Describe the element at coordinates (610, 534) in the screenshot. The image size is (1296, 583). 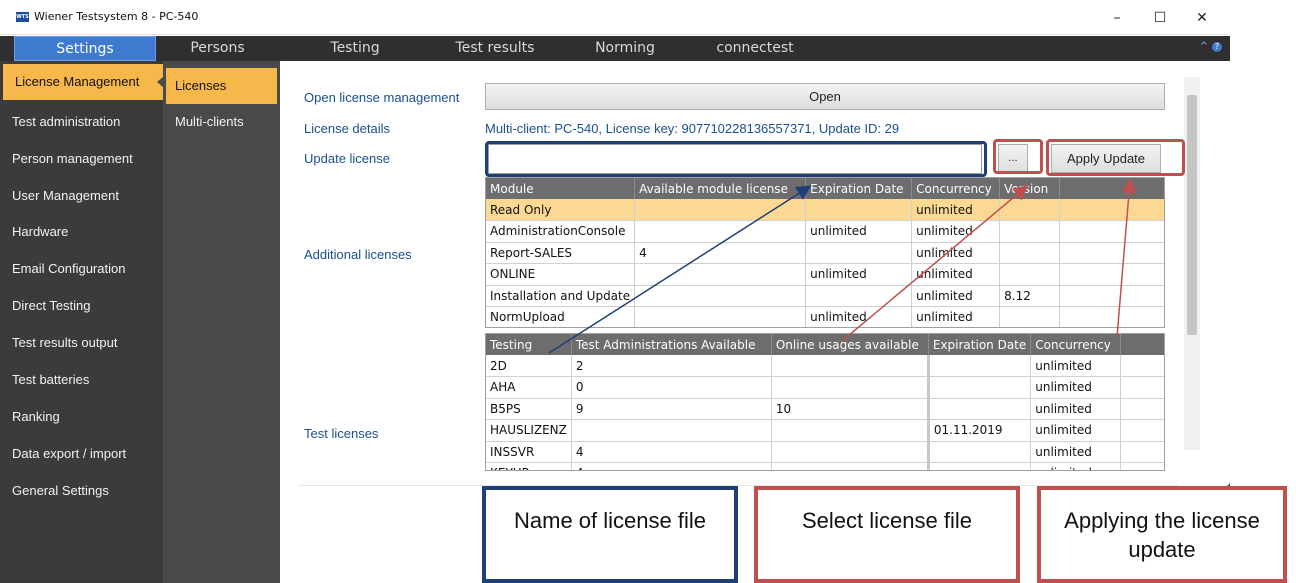
I see `callout-name-of-license-file: Name of license file` at that location.